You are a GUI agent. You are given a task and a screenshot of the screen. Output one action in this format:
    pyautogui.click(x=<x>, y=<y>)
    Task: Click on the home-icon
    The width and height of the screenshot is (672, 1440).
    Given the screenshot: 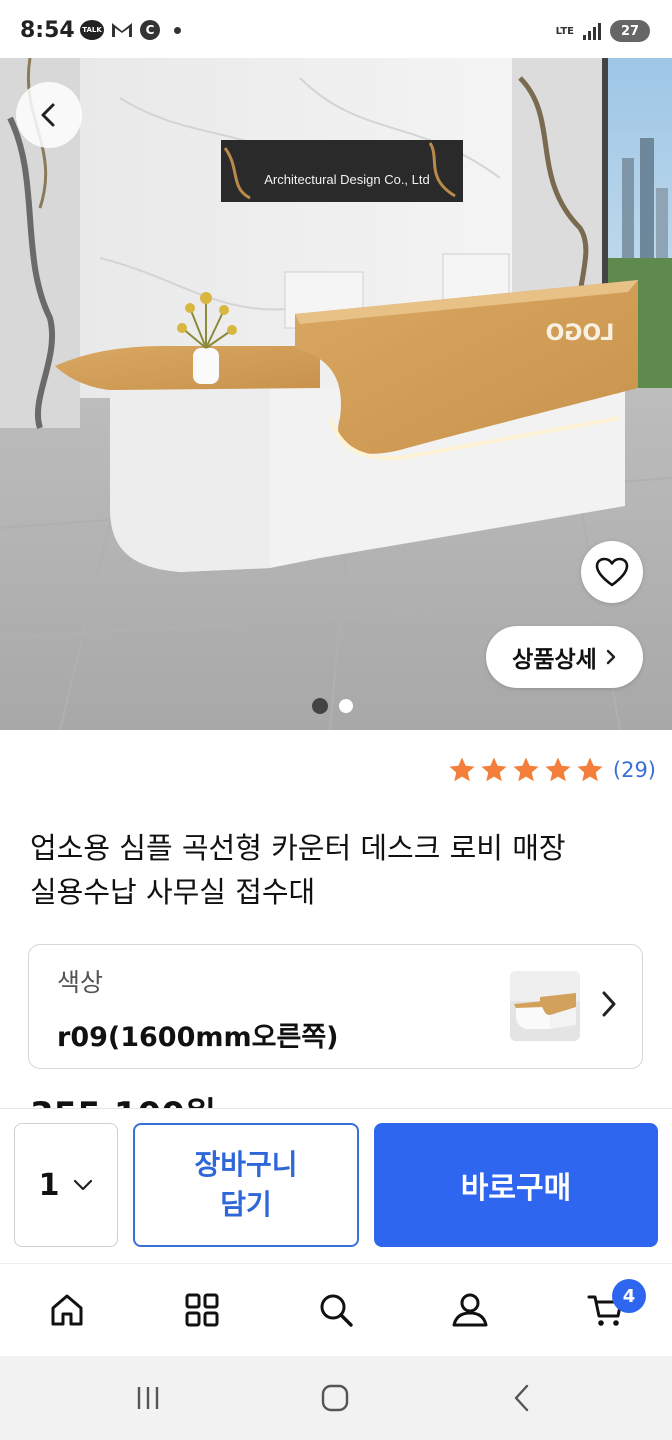 What is the action you would take?
    pyautogui.click(x=67, y=1310)
    